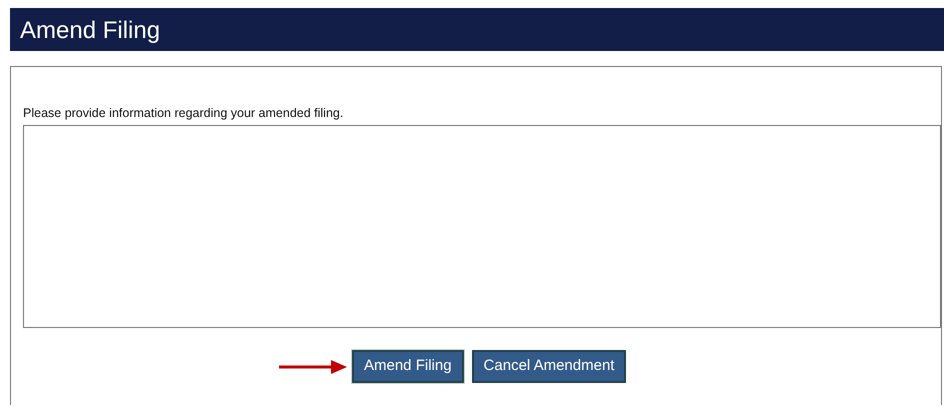 The width and height of the screenshot is (944, 407). What do you see at coordinates (90, 30) in the screenshot?
I see `page-title: Amend Filing` at bounding box center [90, 30].